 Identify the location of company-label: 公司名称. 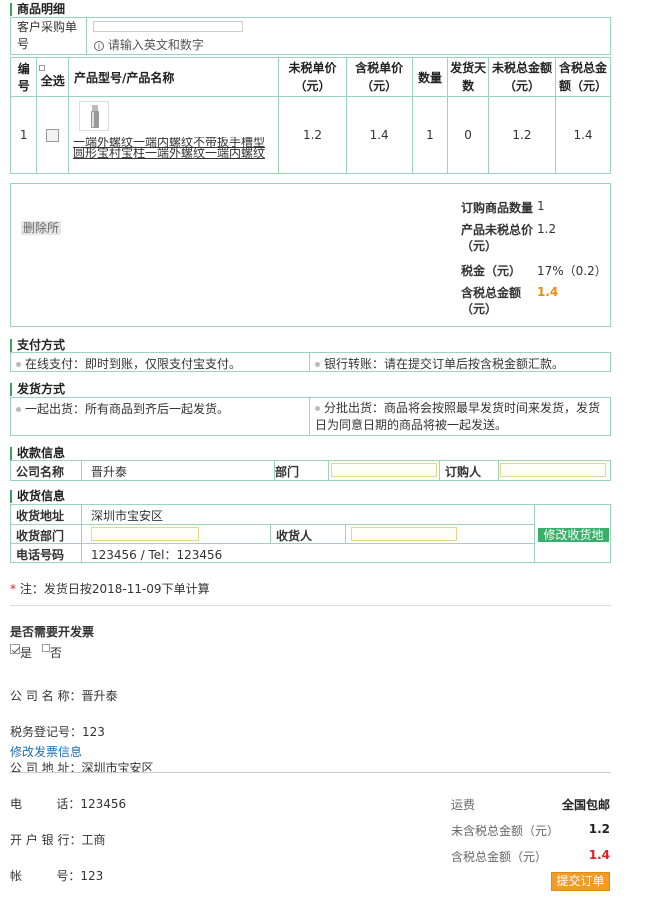
(46, 470).